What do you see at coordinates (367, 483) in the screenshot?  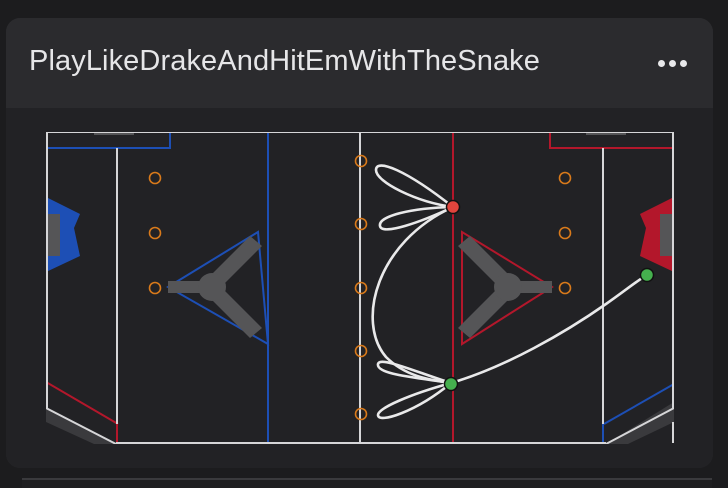 I see `next-card-edge` at bounding box center [367, 483].